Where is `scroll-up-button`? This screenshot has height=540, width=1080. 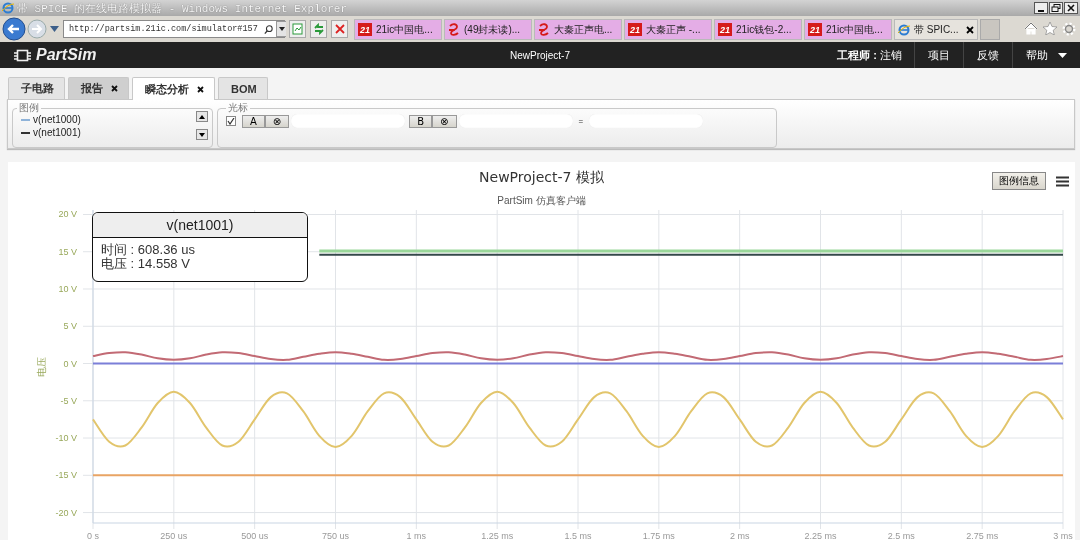 scroll-up-button is located at coordinates (202, 116).